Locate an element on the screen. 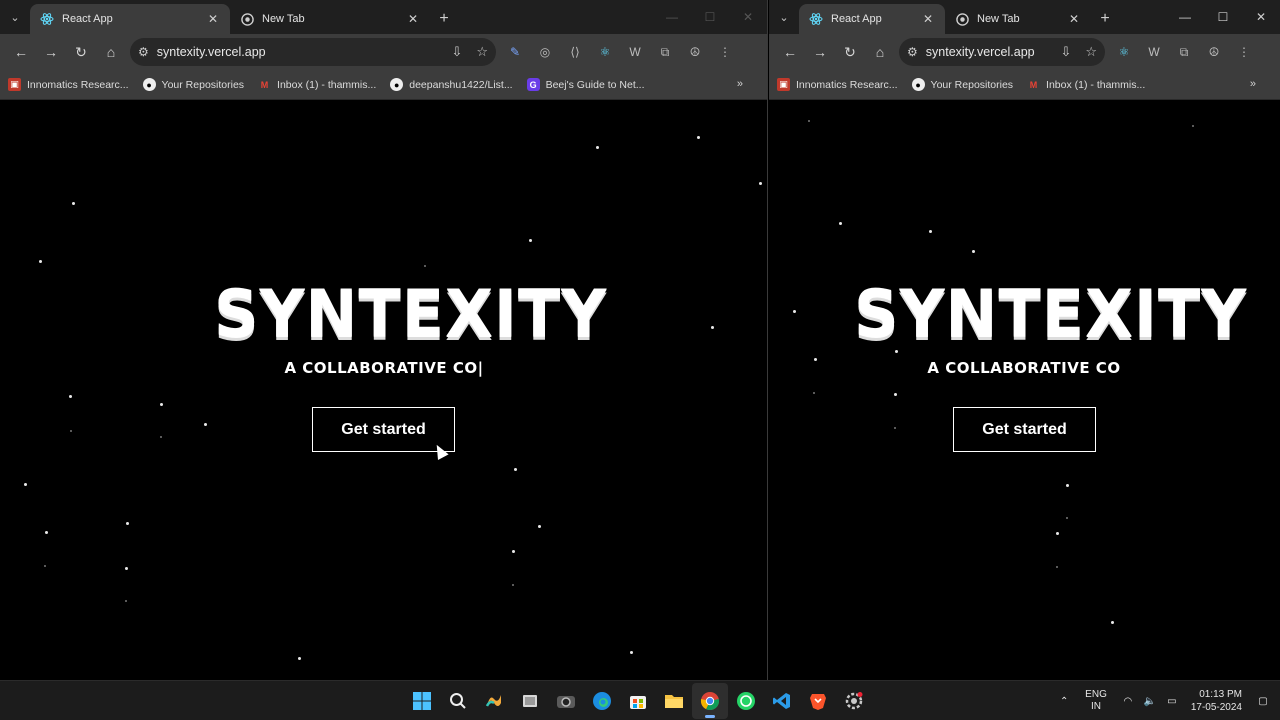 The height and width of the screenshot is (720, 1280). extension-code-icon: ⟨⟩ is located at coordinates (575, 52).